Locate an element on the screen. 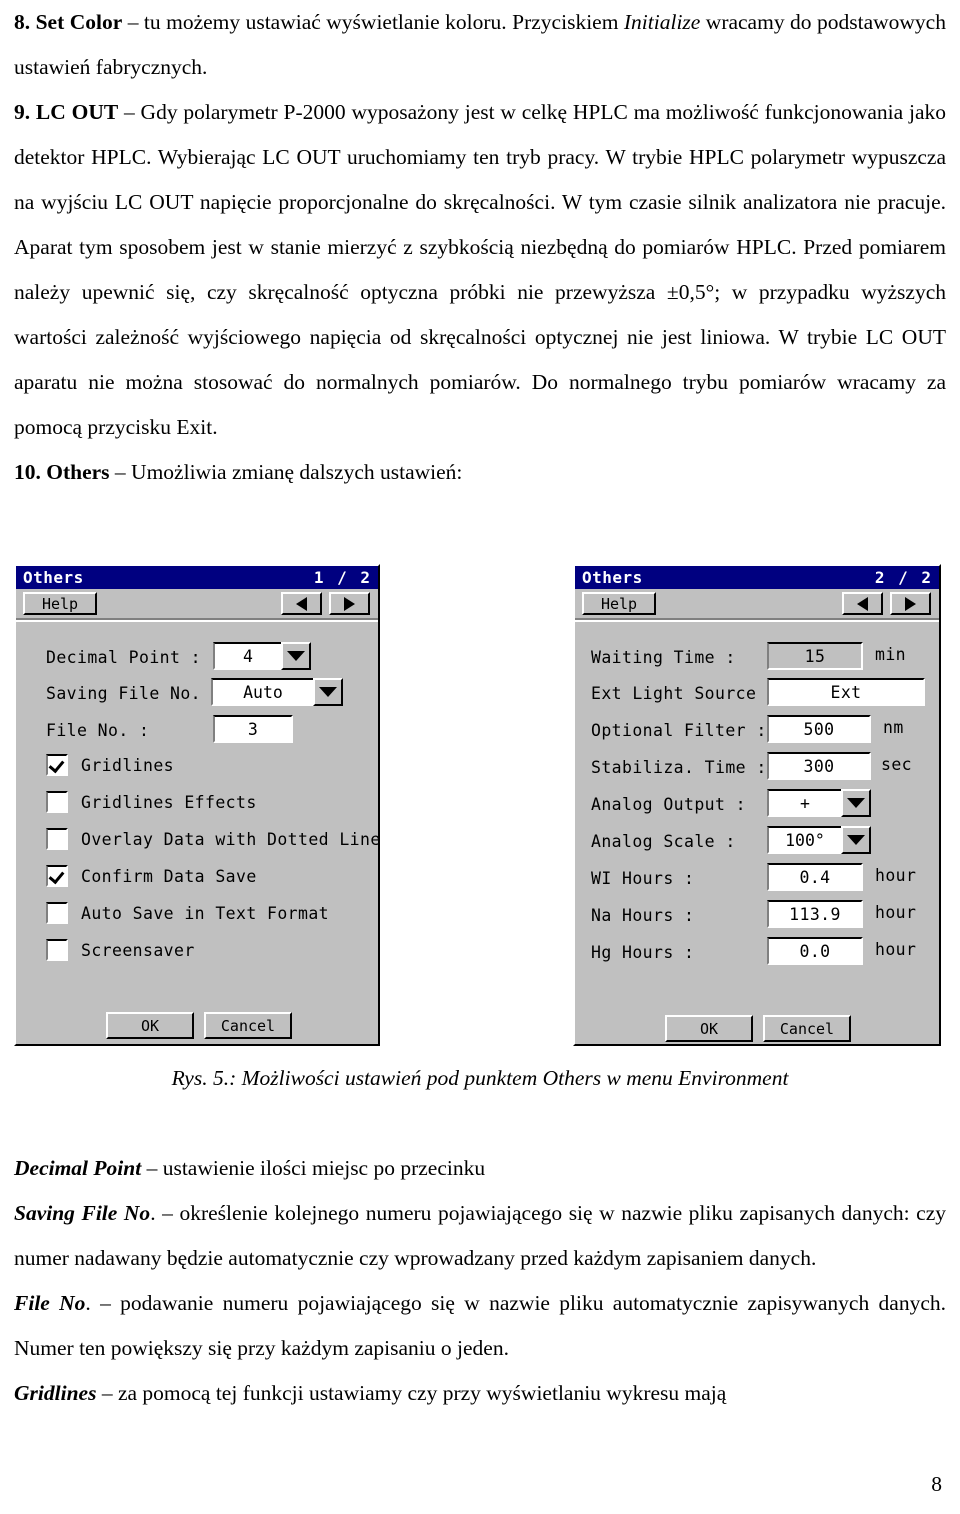 The image size is (960, 1514). label-analog-scale: Analog Scale : is located at coordinates (663, 841).